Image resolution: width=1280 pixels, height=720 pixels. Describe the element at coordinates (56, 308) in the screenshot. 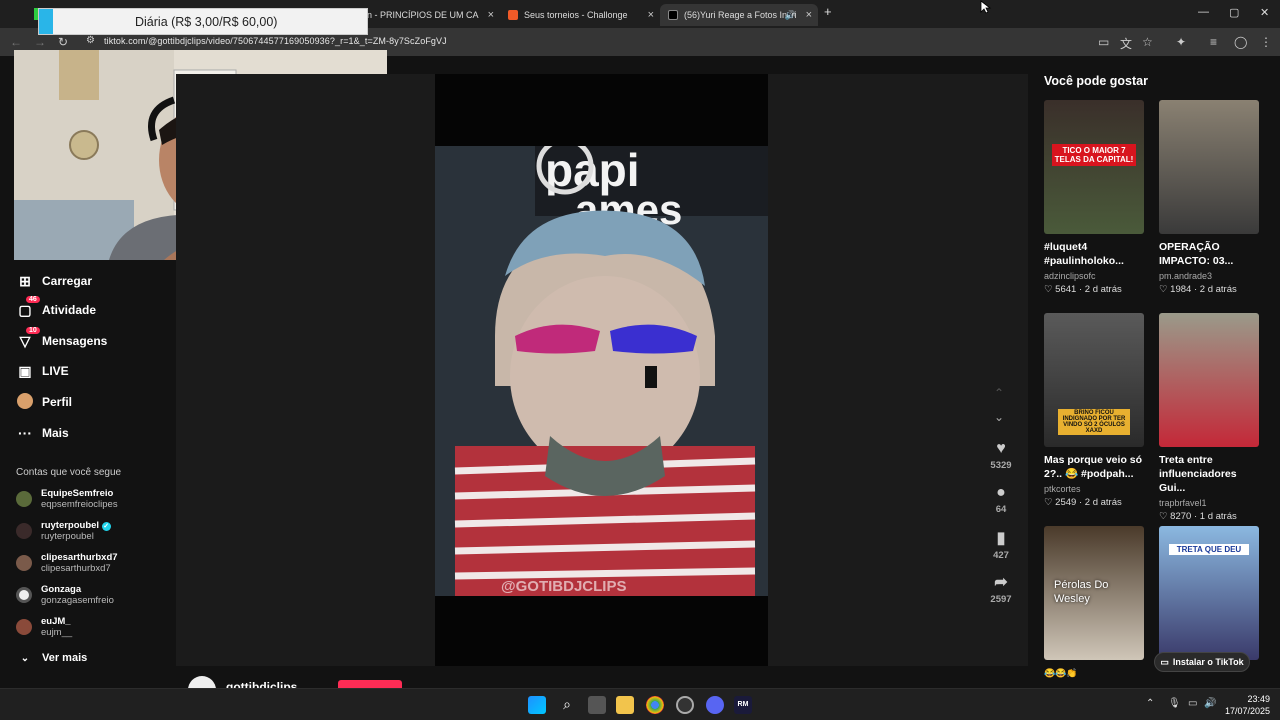

I see `sidebar-item-activity: ▢ 46 Atividade` at that location.